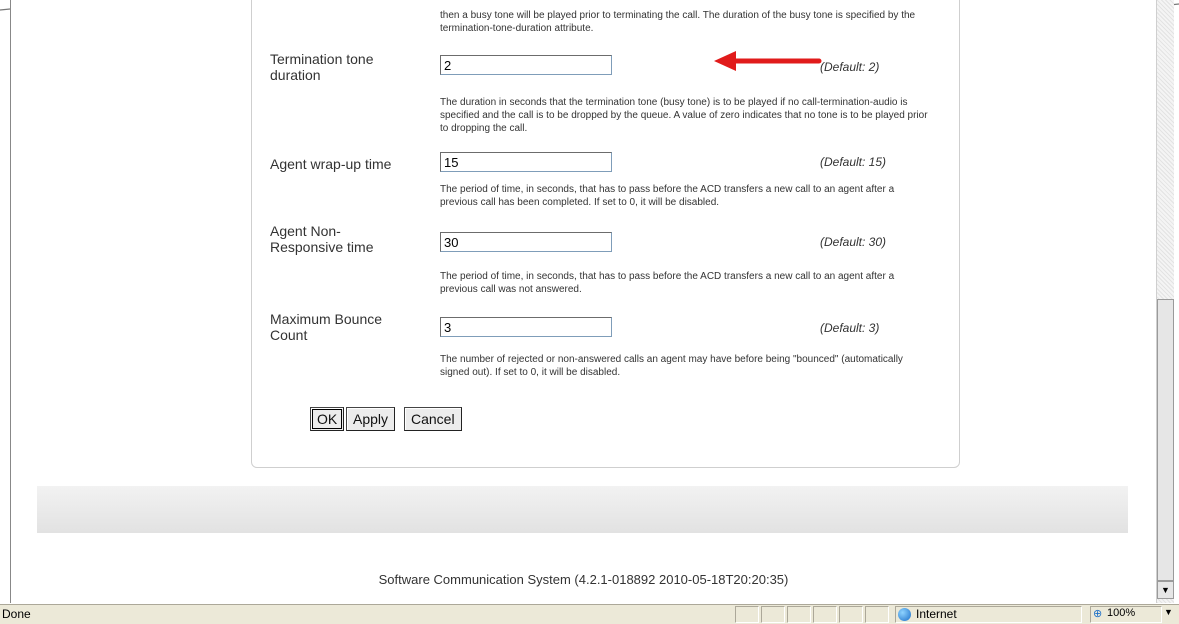 Image resolution: width=1179 pixels, height=624 pixels. I want to click on agent-non-responsive-time-input, so click(526, 242).